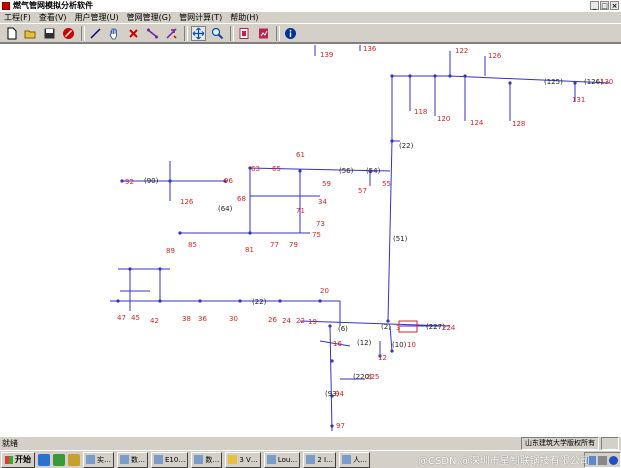 This screenshot has height=468, width=621. I want to click on node-label: 36, so click(202, 319).